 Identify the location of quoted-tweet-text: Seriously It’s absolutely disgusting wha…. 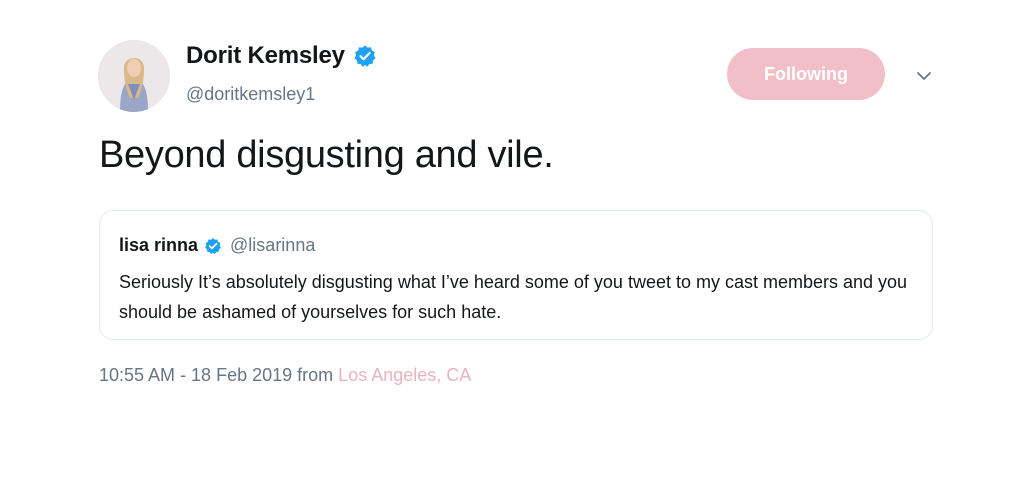
(513, 297).